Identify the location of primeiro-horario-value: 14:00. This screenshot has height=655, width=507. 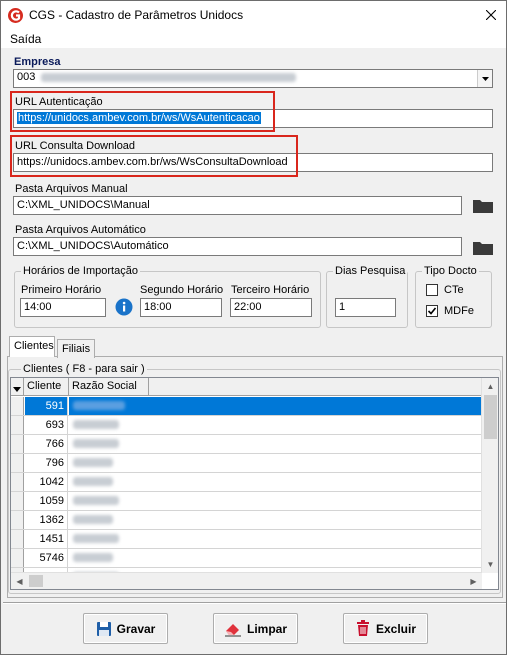
(38, 307).